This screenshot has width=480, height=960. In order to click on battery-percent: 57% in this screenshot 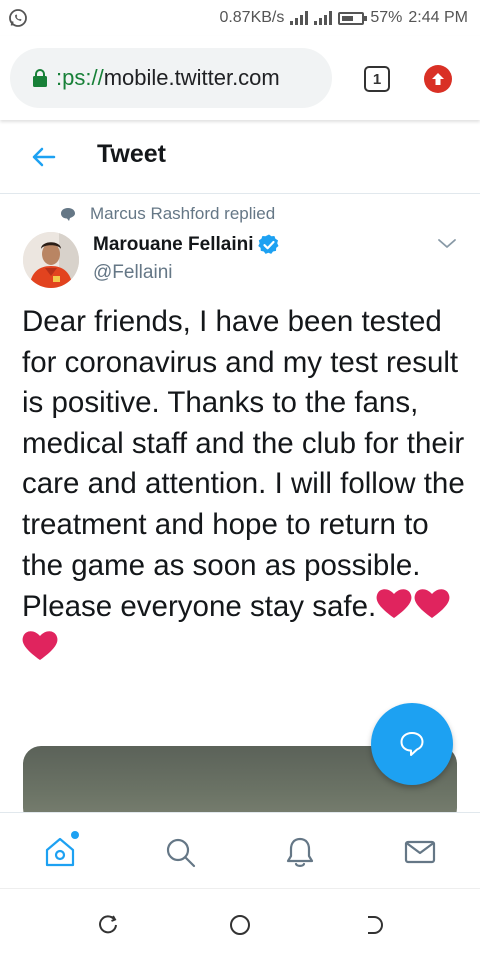, I will do `click(386, 17)`.